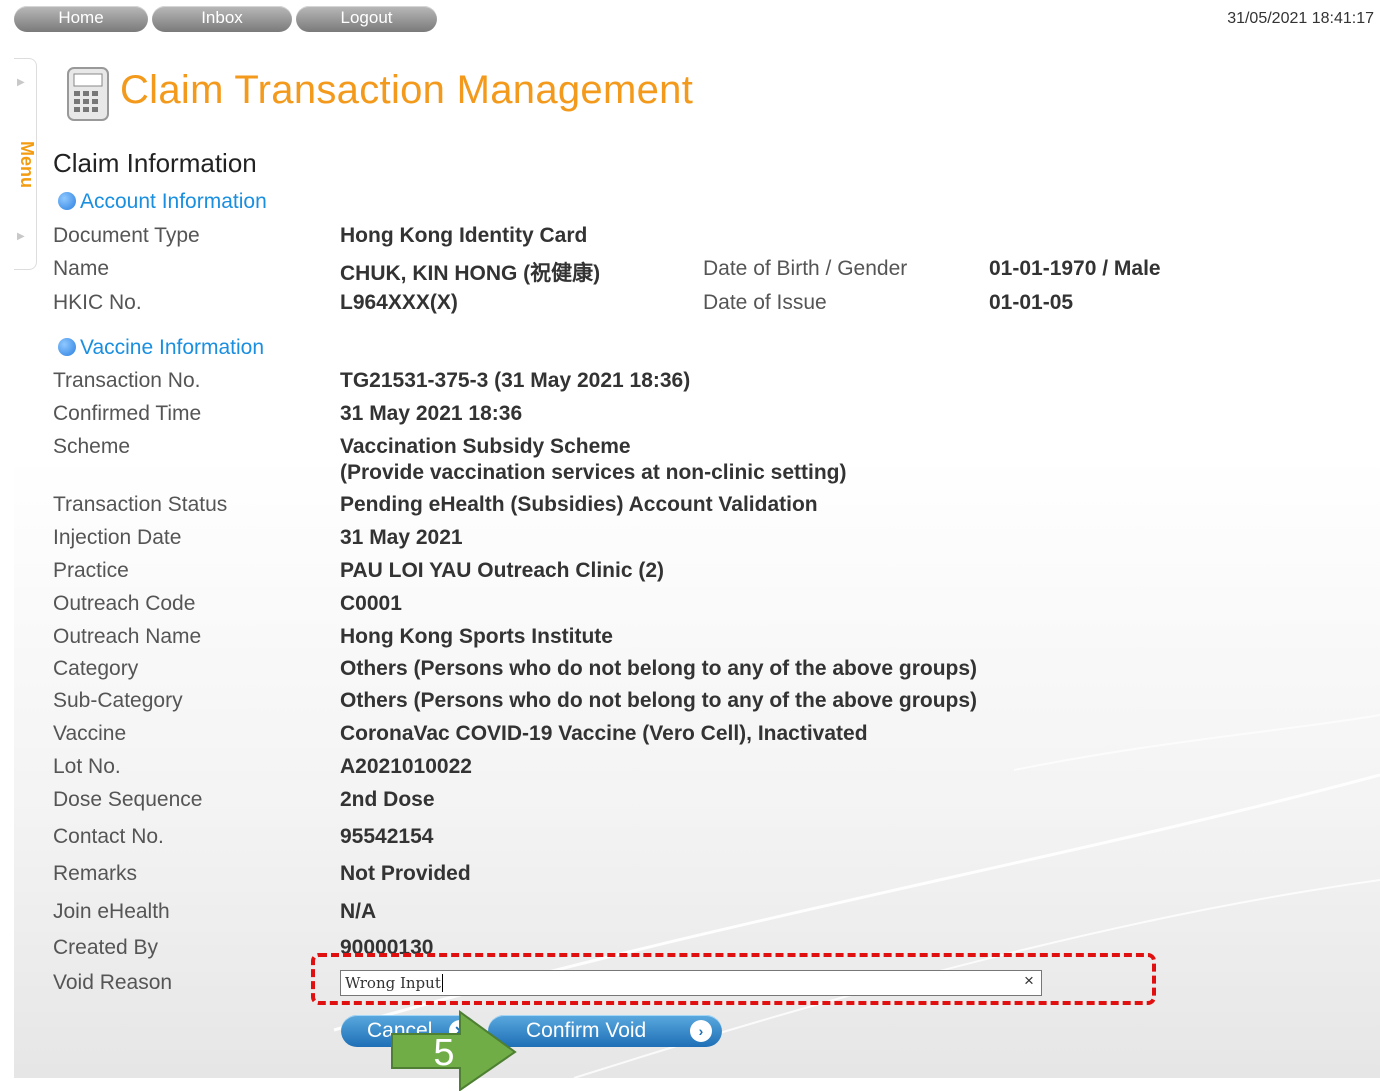 The image size is (1380, 1091). Describe the element at coordinates (155, 163) in the screenshot. I see `section-title: Claim Information` at that location.